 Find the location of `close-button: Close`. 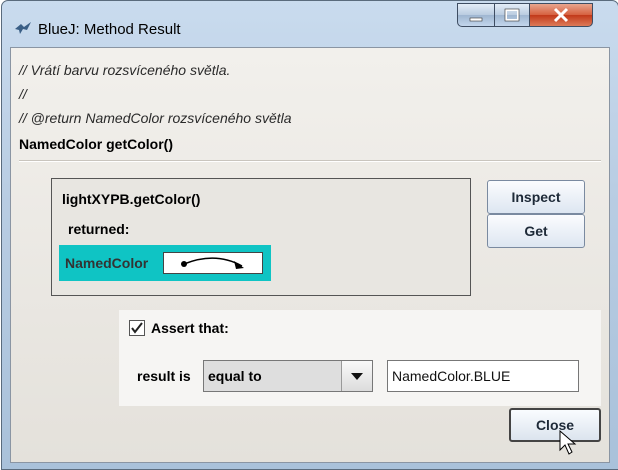

close-button: Close is located at coordinates (555, 425).